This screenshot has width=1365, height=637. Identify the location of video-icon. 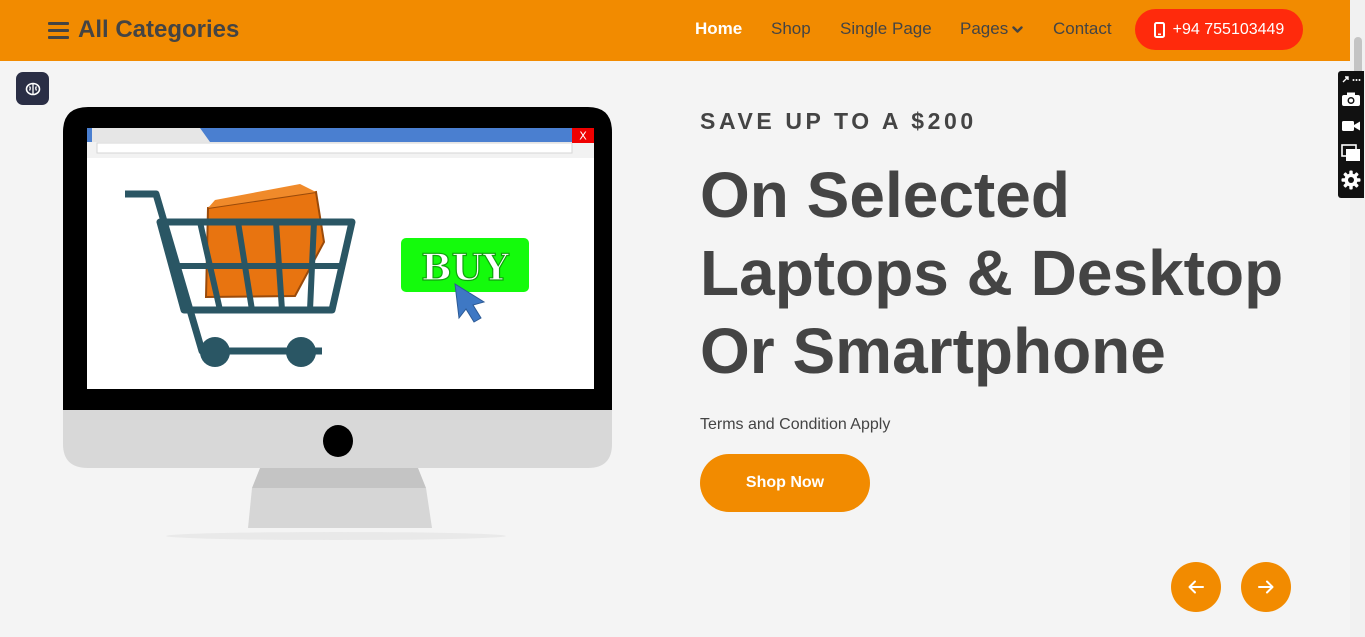
(1351, 126).